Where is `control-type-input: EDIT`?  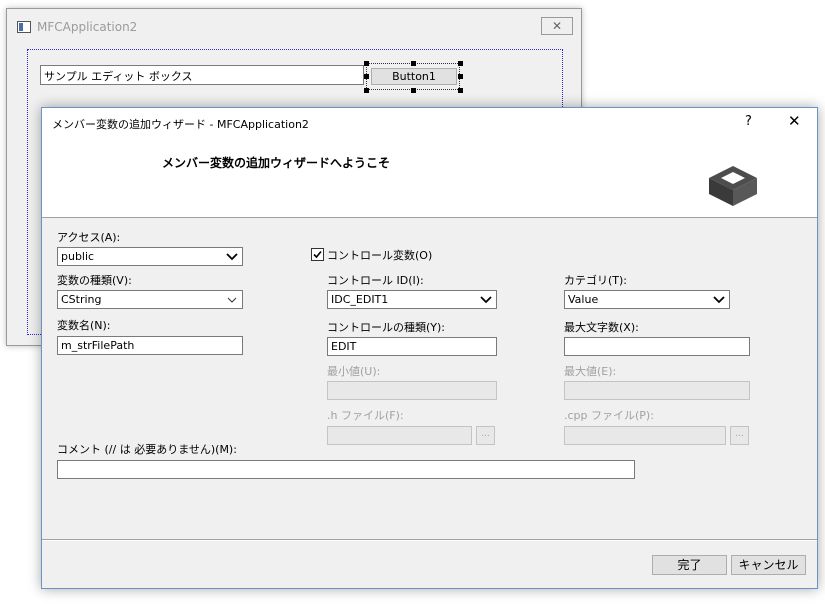
control-type-input: EDIT is located at coordinates (412, 346).